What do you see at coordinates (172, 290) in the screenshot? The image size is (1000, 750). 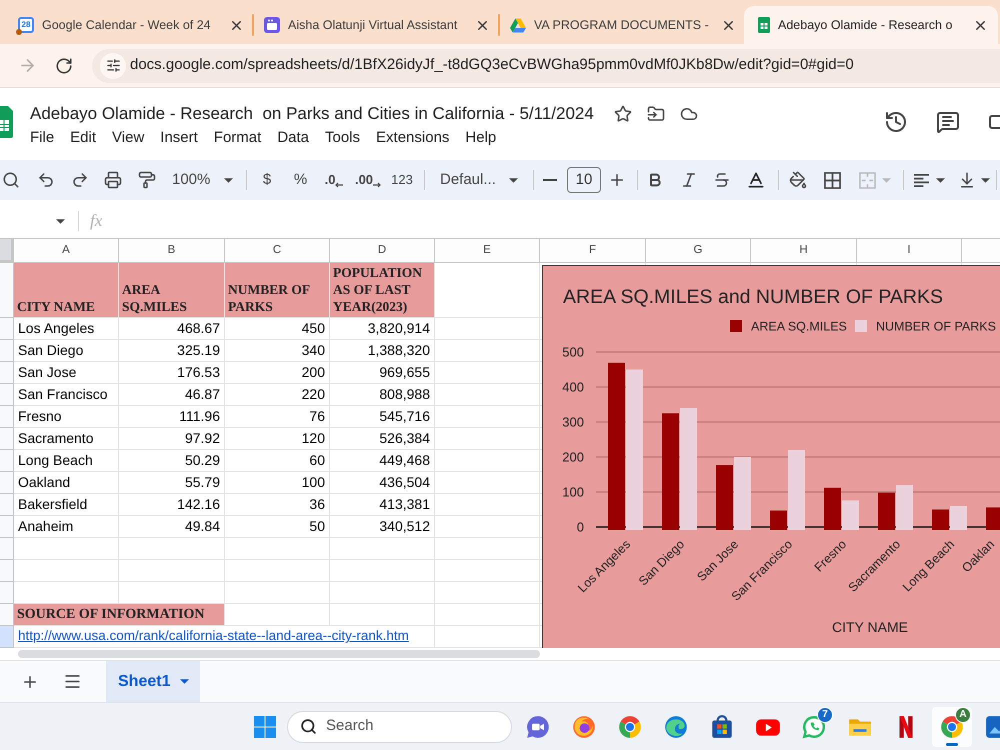 I see `column-heading: AREA SQ.MILES` at bounding box center [172, 290].